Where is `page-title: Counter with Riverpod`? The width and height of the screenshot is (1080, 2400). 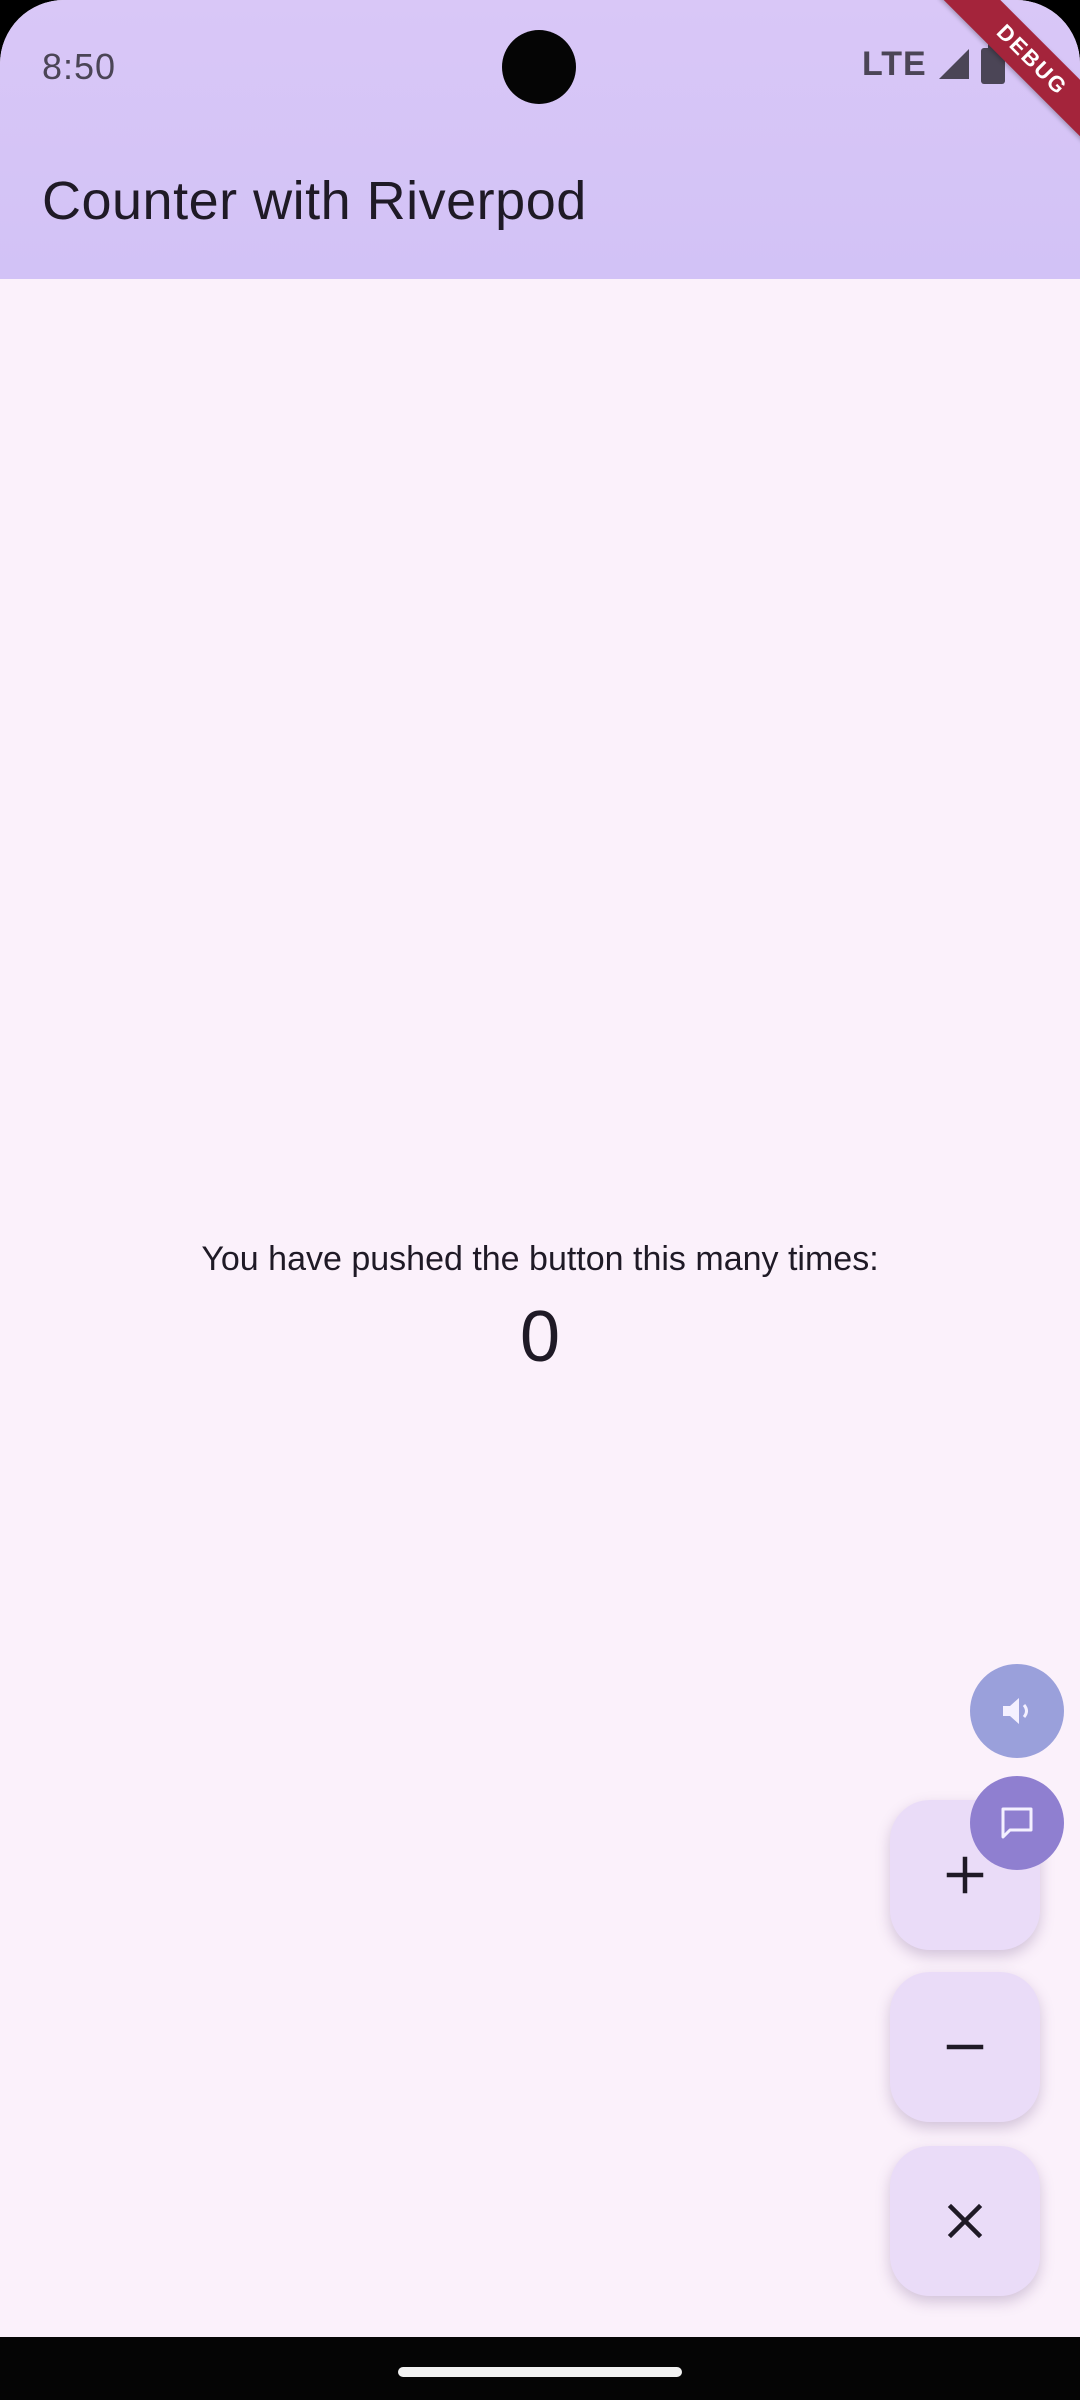 page-title: Counter with Riverpod is located at coordinates (314, 201).